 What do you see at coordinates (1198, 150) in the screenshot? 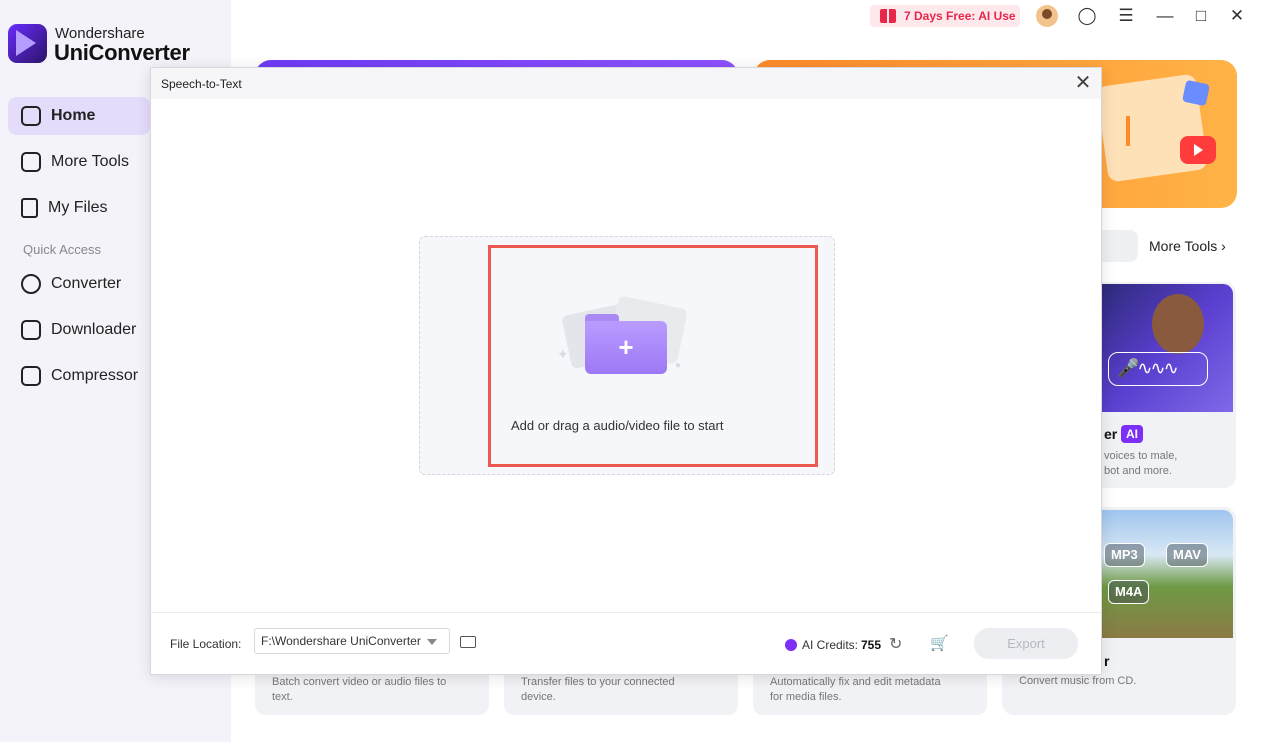
I see `video-play-icon` at bounding box center [1198, 150].